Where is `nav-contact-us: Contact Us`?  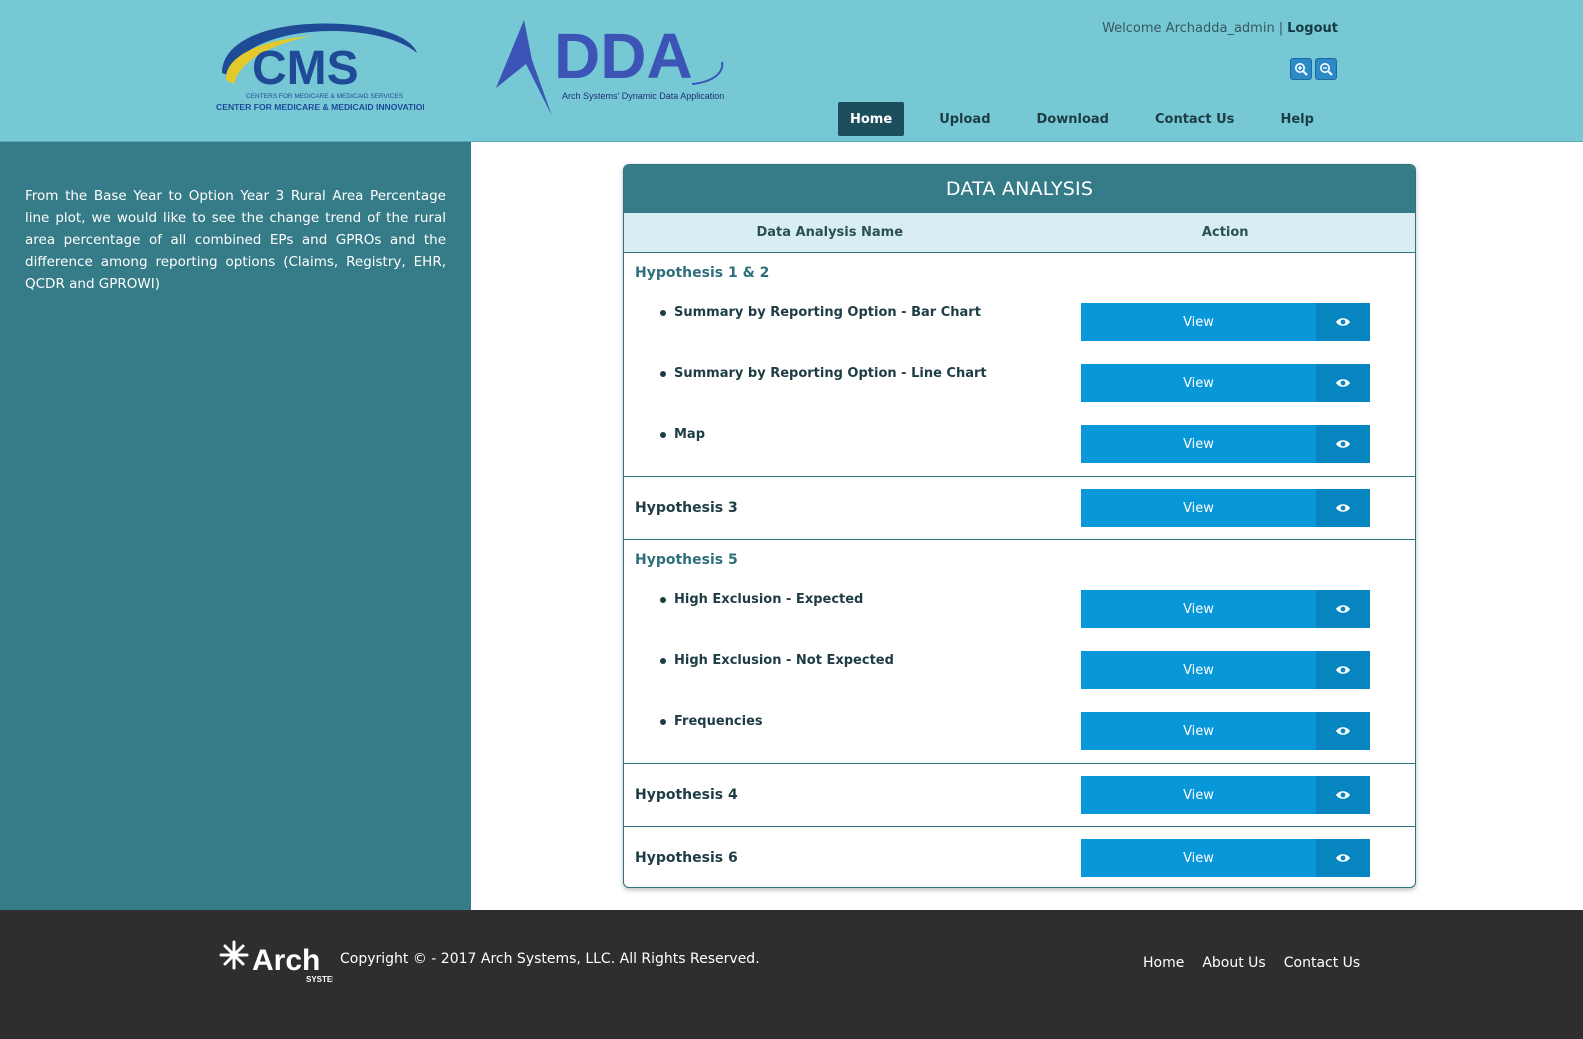 nav-contact-us: Contact Us is located at coordinates (1194, 119).